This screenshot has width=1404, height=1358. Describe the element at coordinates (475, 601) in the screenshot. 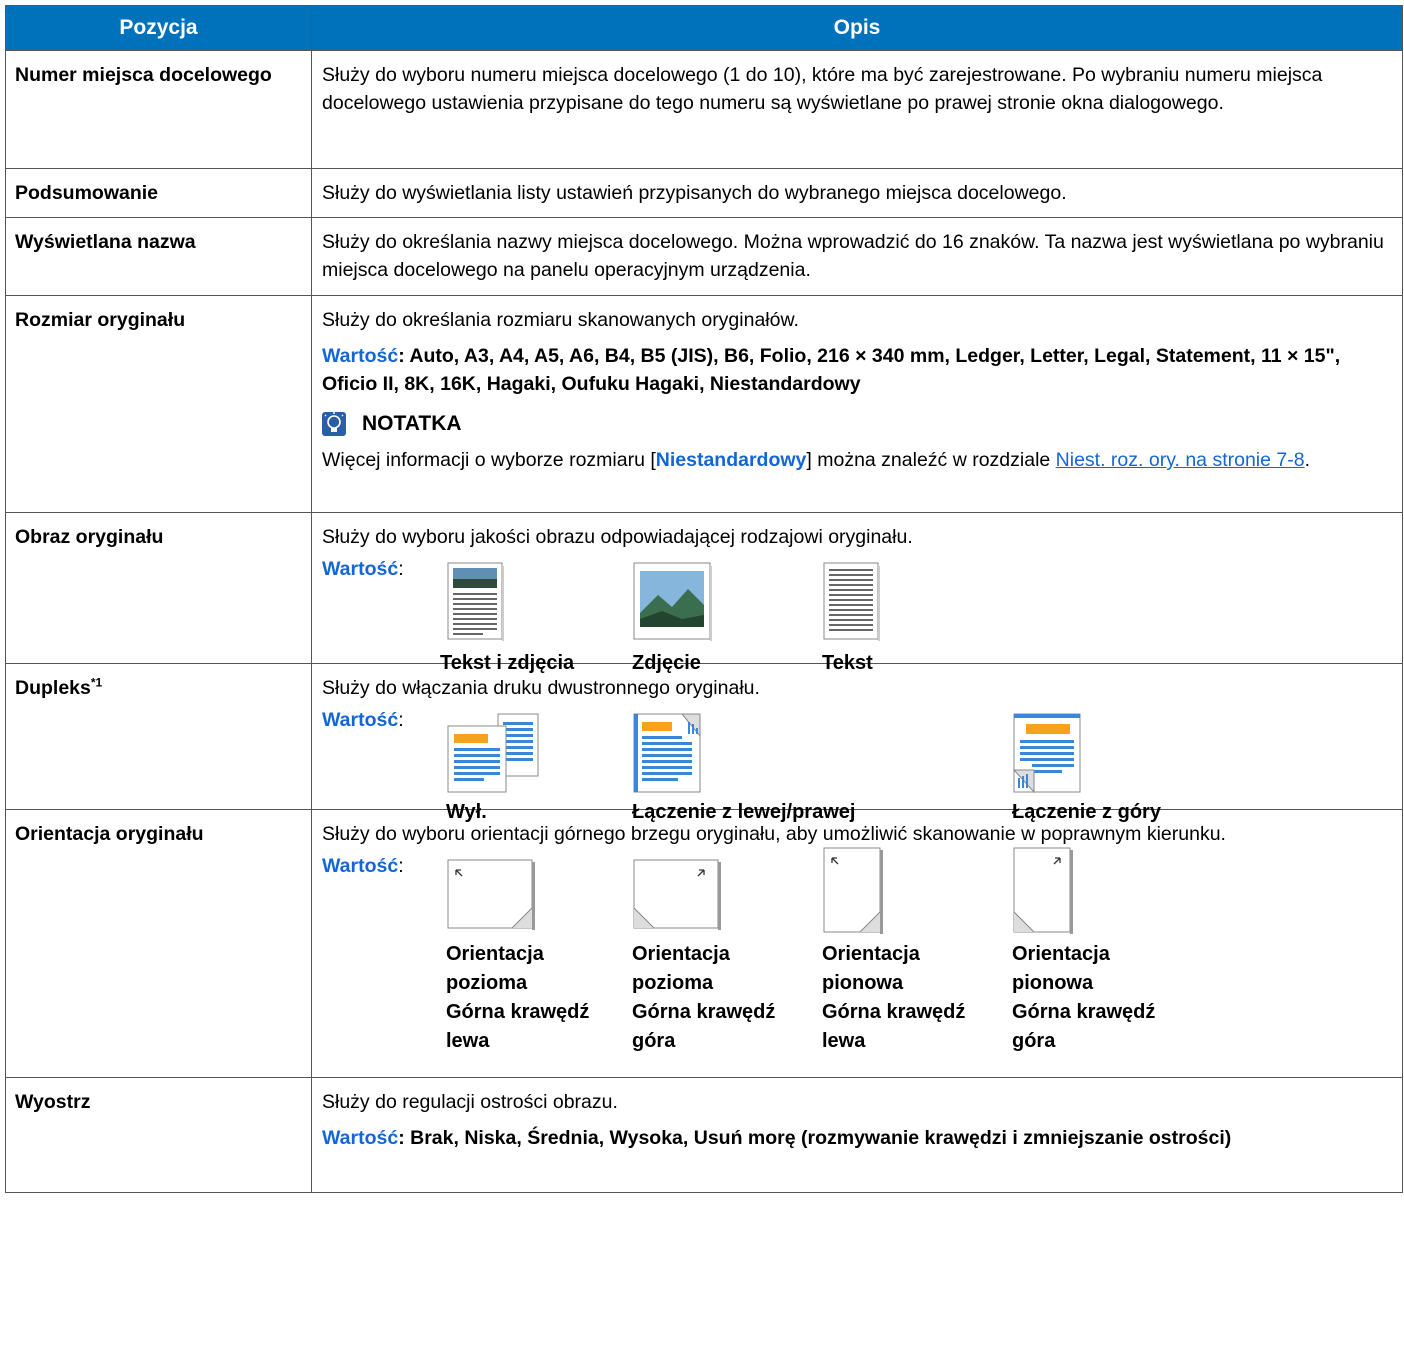

I see `text-and-photo-icon` at that location.